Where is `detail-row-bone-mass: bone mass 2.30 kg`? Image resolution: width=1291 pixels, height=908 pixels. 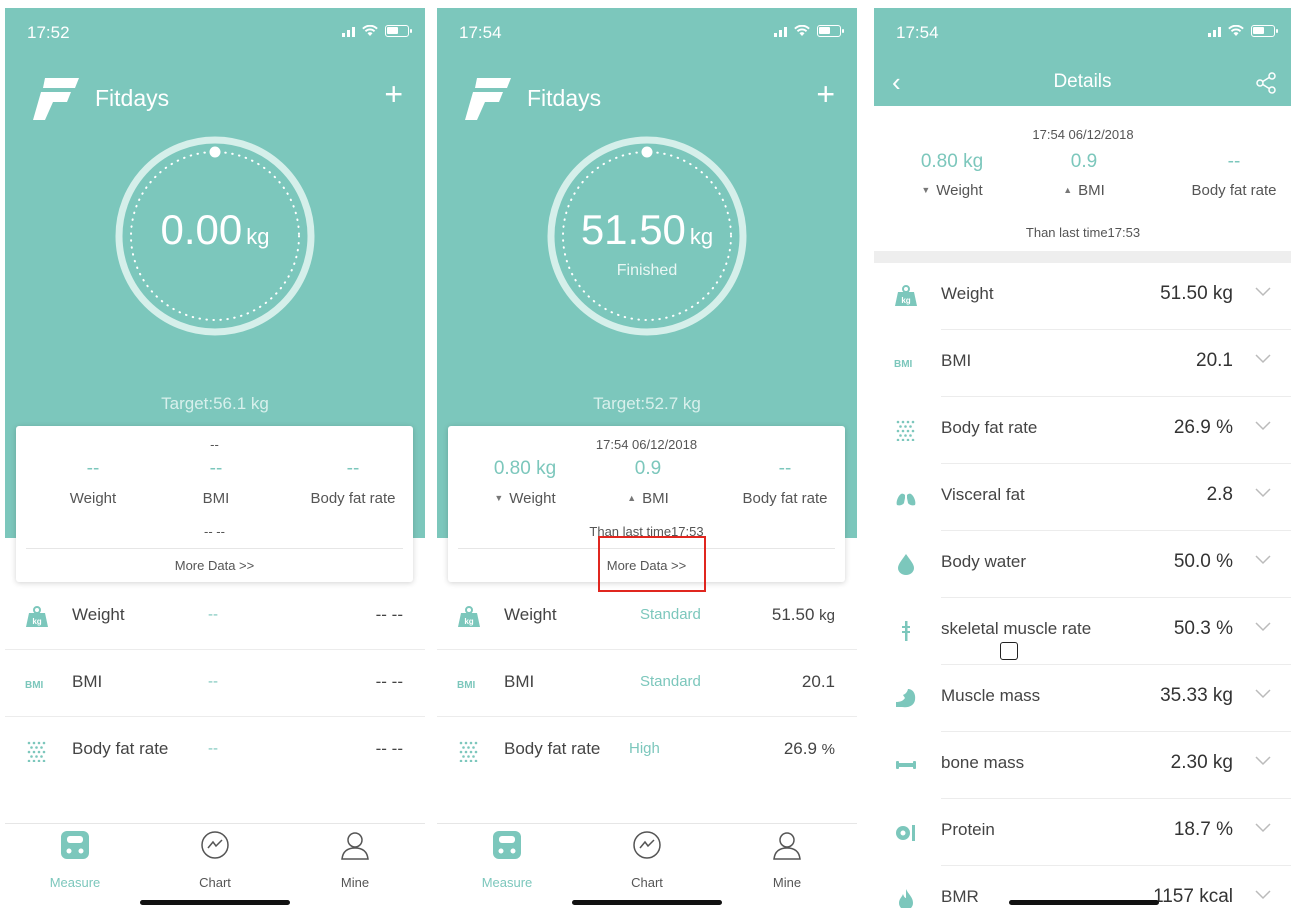 detail-row-bone-mass: bone mass 2.30 kg is located at coordinates (1082, 765).